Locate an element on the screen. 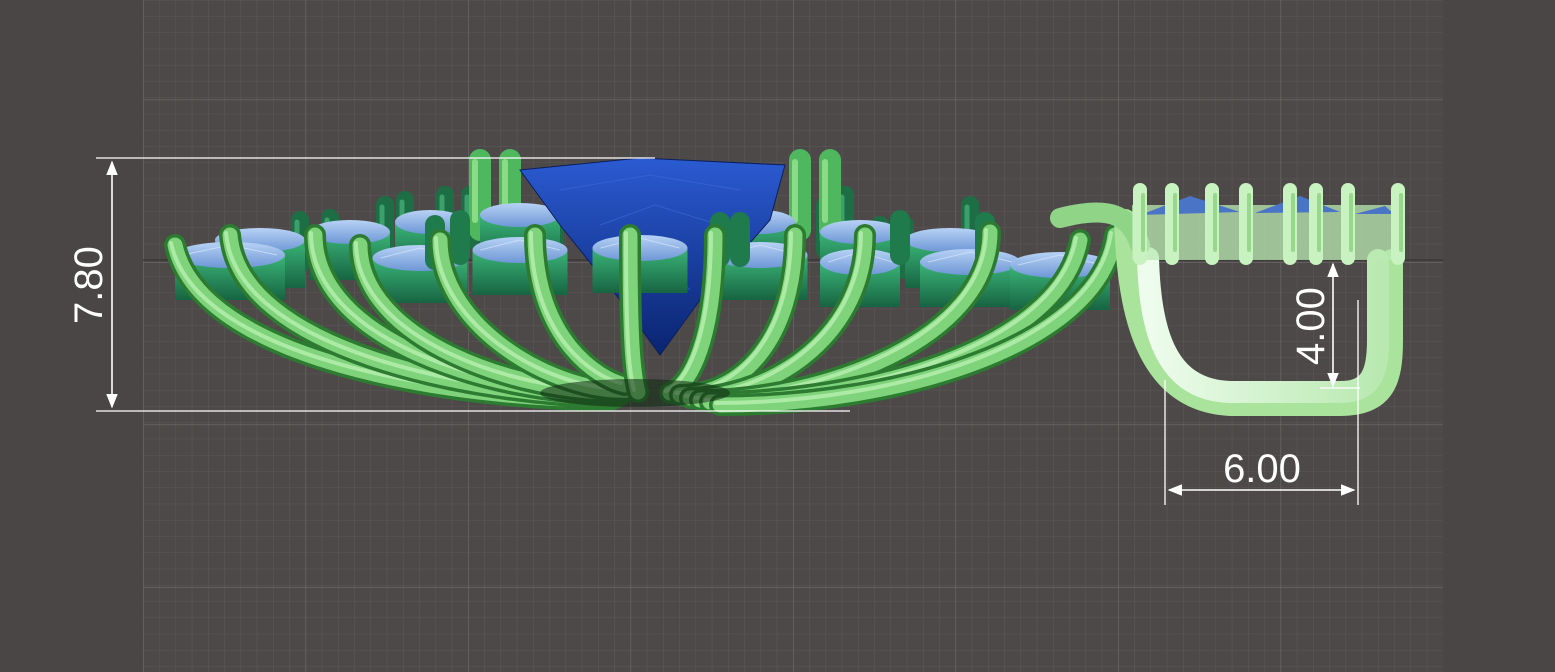 The height and width of the screenshot is (672, 1555). prong-shadow is located at coordinates (635, 393).